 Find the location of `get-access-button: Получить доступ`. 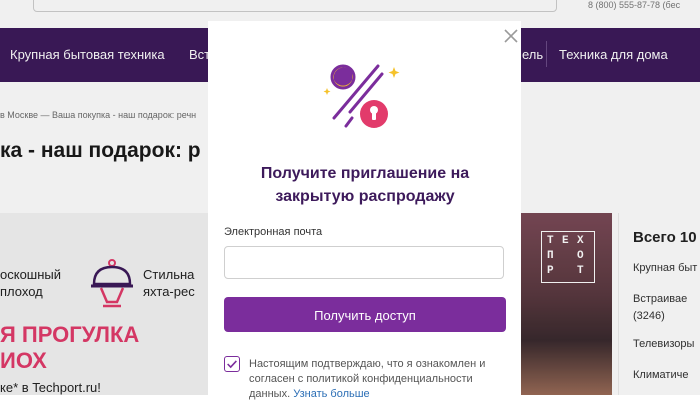

get-access-button: Получить доступ is located at coordinates (365, 314).